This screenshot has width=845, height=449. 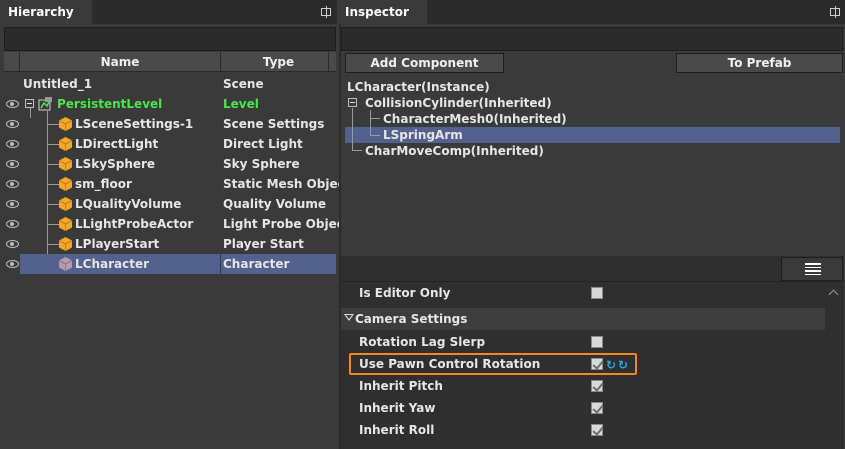 I want to click on rotation-lag-slerp-checkbox, so click(x=597, y=342).